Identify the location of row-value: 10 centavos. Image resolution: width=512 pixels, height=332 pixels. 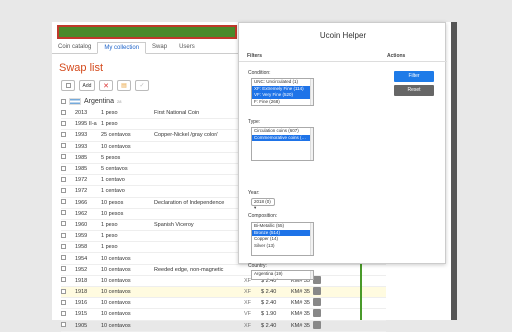
(116, 258).